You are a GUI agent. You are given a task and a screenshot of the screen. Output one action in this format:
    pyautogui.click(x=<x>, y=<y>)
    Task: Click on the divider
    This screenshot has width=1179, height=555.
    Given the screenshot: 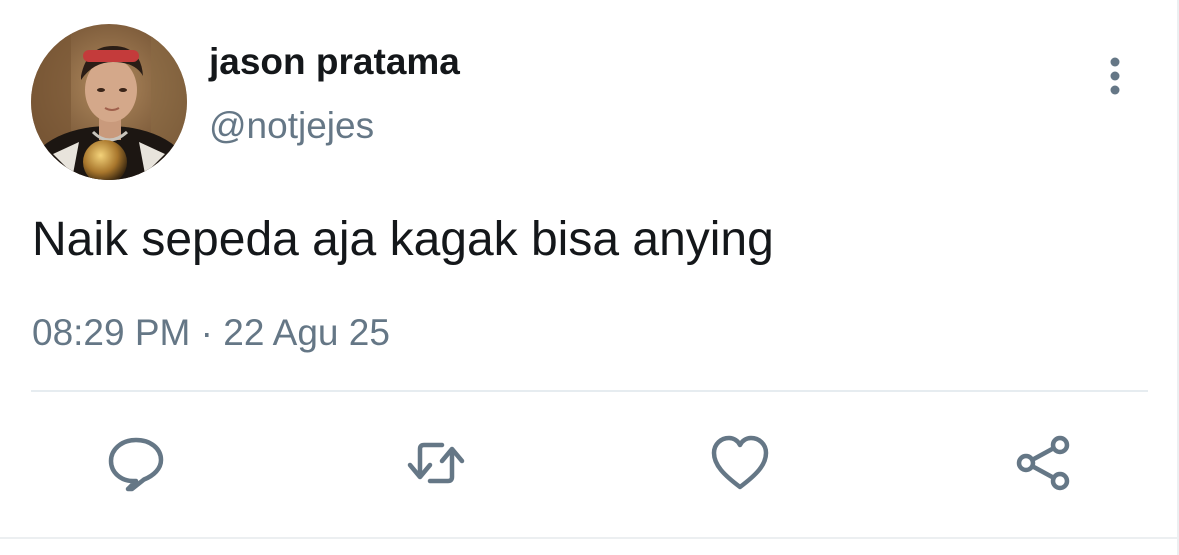 What is the action you would take?
    pyautogui.click(x=589, y=391)
    